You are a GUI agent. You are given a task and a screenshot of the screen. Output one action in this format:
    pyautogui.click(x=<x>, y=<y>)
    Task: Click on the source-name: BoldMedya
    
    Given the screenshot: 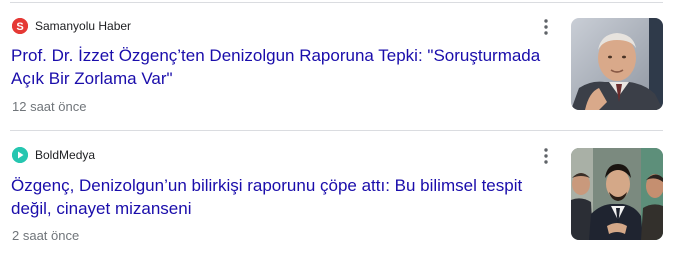 What is the action you would take?
    pyautogui.click(x=65, y=155)
    